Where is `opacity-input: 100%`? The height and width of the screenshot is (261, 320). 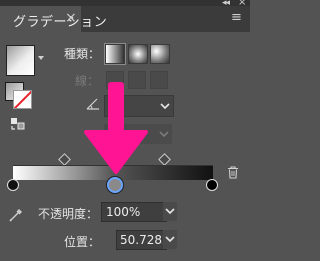
opacity-input: 100% is located at coordinates (134, 212).